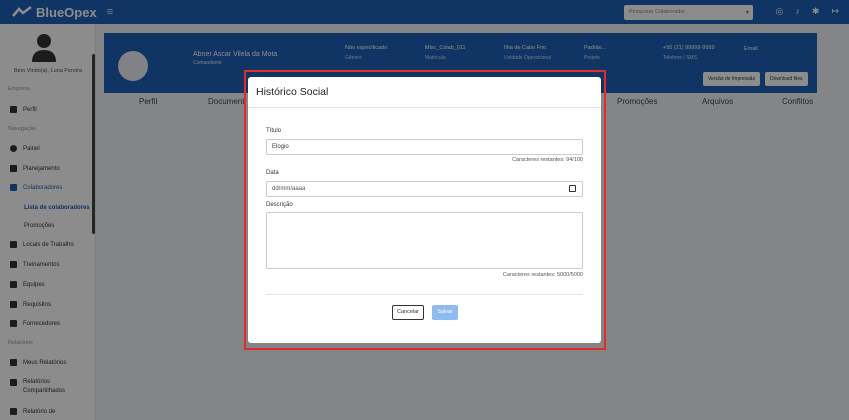  What do you see at coordinates (274, 131) in the screenshot?
I see `title-label: Título` at bounding box center [274, 131].